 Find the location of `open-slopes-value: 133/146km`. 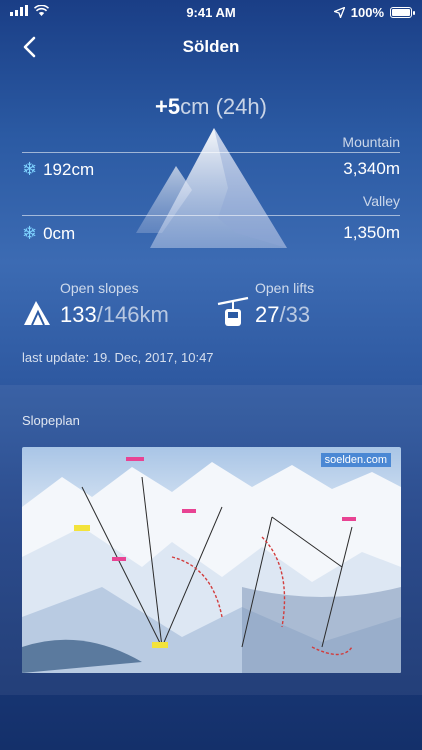

open-slopes-value: 133/146km is located at coordinates (114, 315).